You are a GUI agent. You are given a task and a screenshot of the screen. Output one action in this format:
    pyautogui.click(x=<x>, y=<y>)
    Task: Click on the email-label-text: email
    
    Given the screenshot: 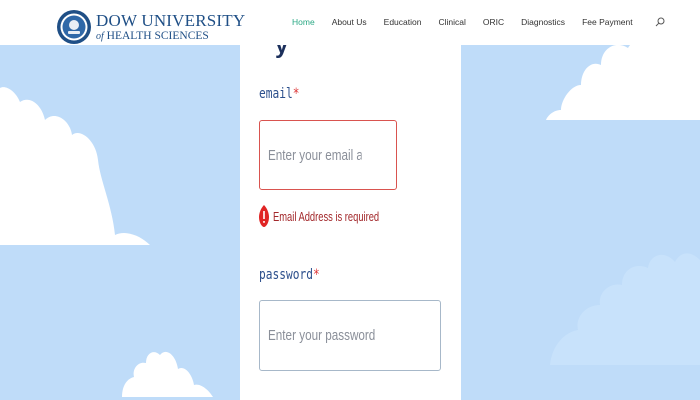 What is the action you would take?
    pyautogui.click(x=276, y=94)
    